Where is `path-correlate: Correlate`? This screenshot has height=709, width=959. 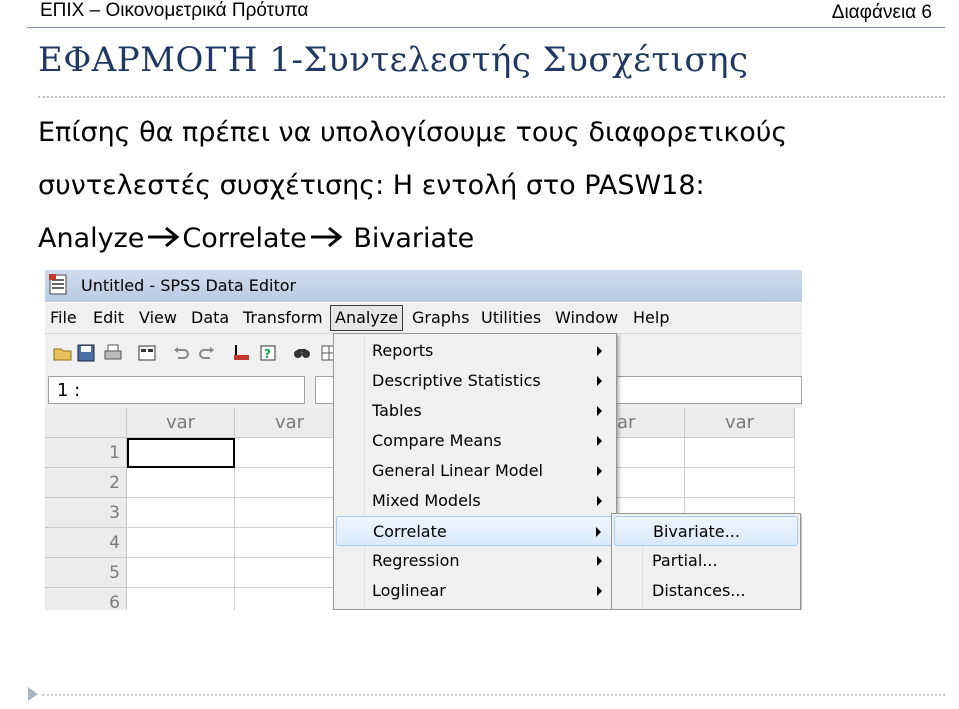 path-correlate: Correlate is located at coordinates (244, 238).